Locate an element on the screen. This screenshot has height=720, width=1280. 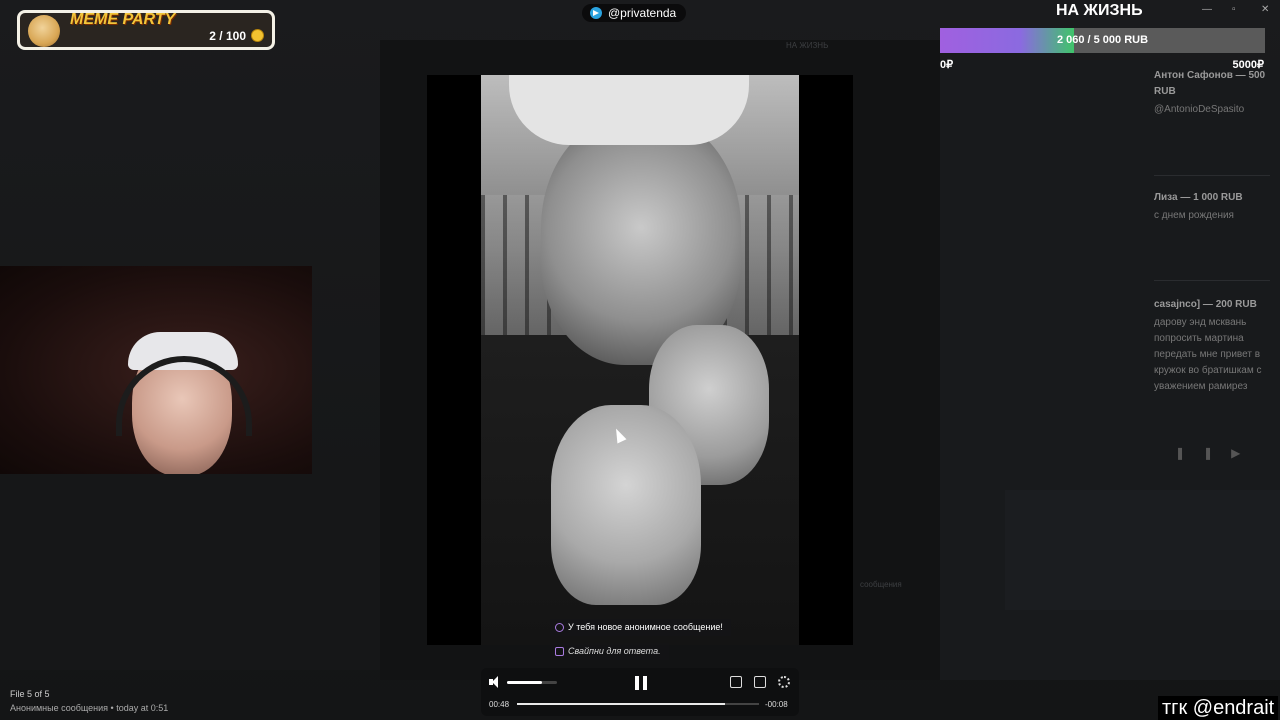
telegram-handle: @privatenda is located at coordinates (642, 13).